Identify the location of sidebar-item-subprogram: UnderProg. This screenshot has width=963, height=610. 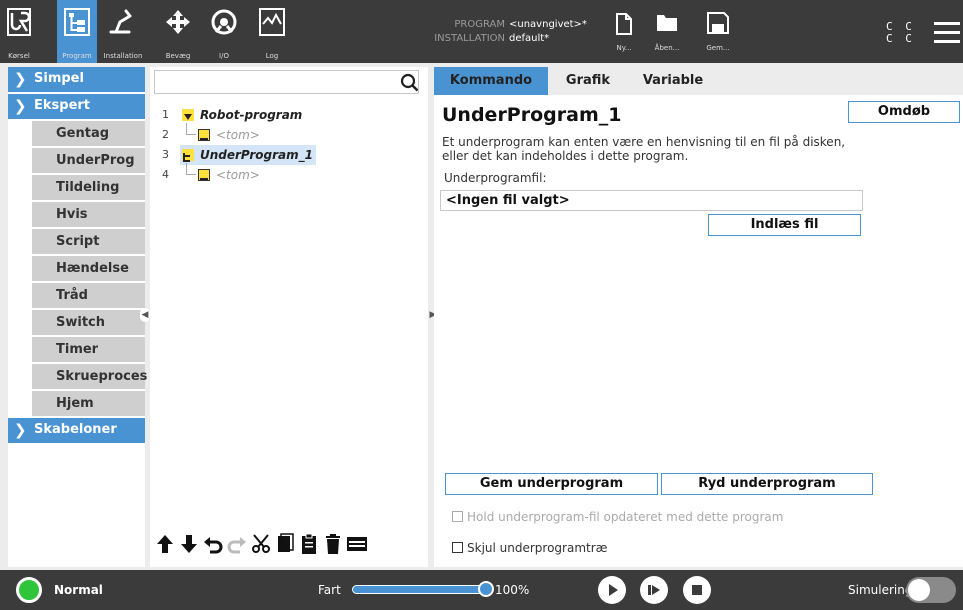
(88, 160).